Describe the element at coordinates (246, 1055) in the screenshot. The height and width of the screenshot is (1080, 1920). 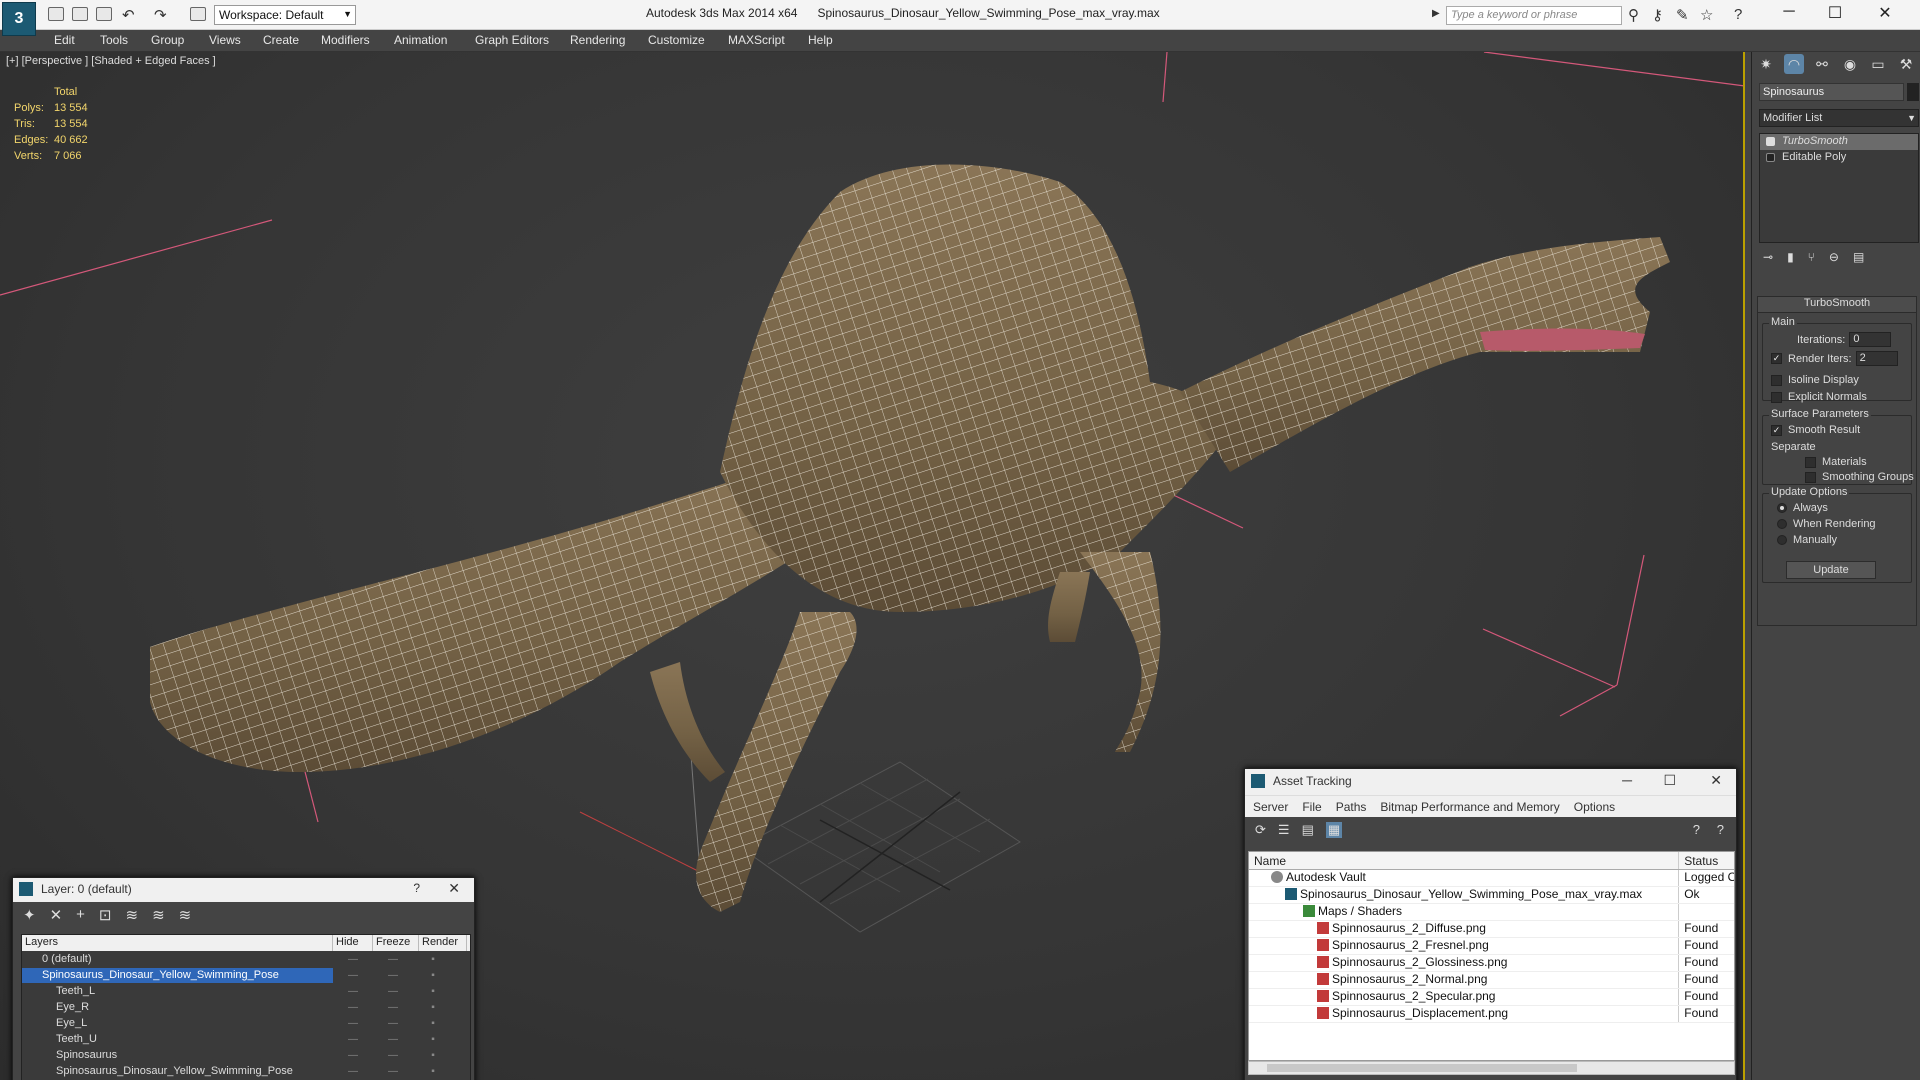
I see `layer-row: Spinosaurus — — ▪` at that location.